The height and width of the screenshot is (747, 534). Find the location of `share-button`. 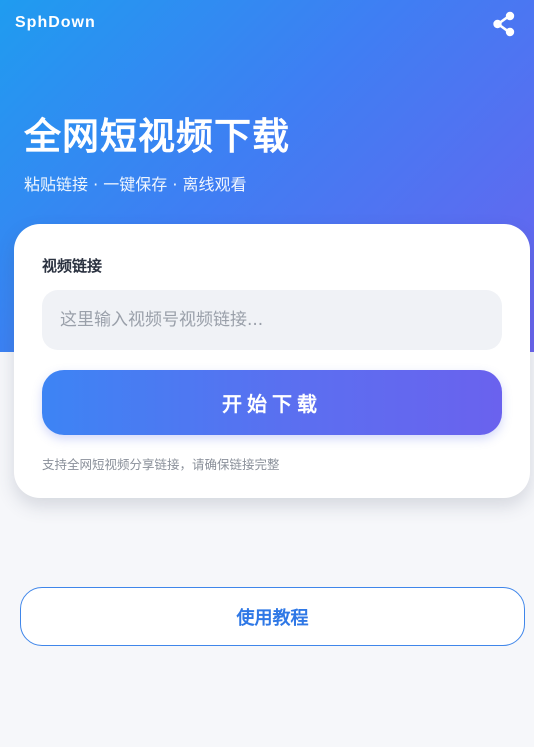

share-button is located at coordinates (504, 24).